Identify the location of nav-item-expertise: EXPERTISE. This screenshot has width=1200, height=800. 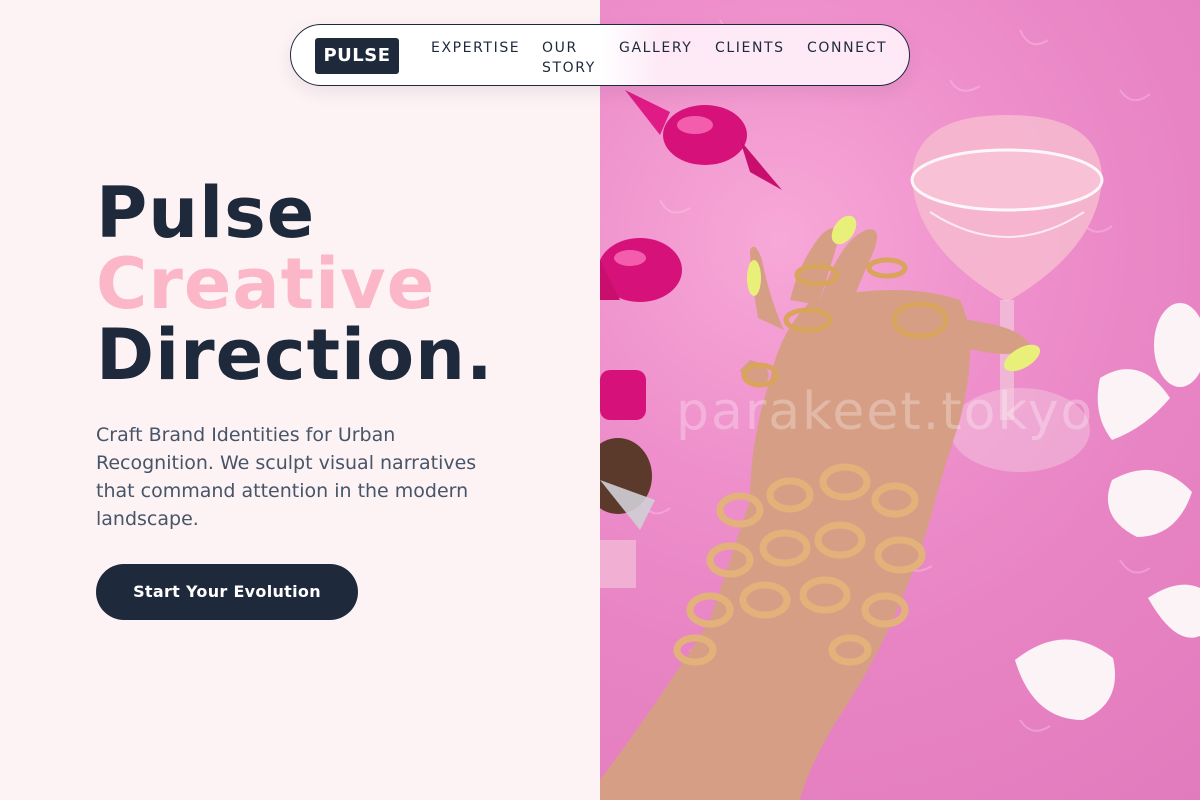
(475, 48).